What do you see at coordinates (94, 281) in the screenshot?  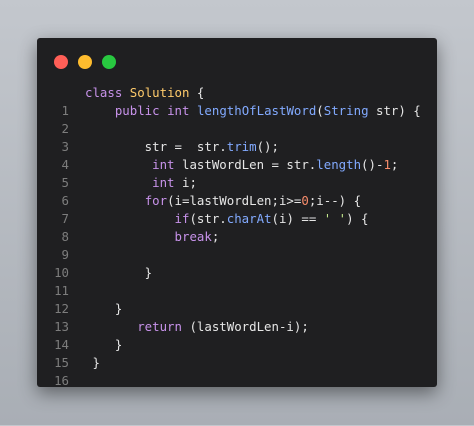 I see `code-line: 11 }` at bounding box center [94, 281].